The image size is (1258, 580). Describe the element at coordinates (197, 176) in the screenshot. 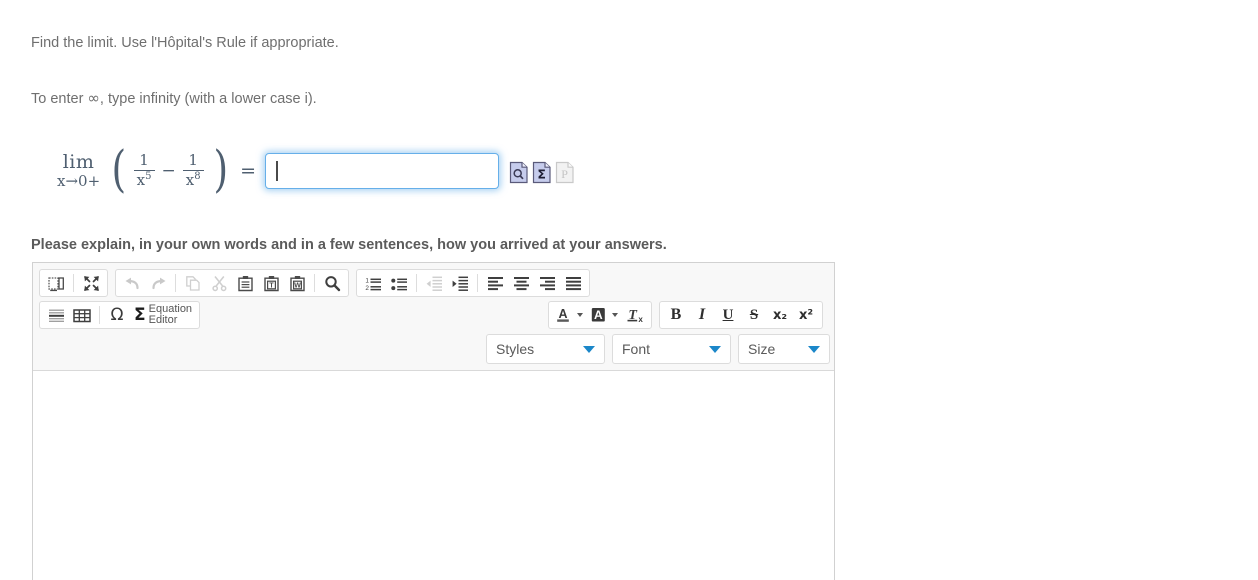

I see `fraction-2-exponent: 8` at that location.